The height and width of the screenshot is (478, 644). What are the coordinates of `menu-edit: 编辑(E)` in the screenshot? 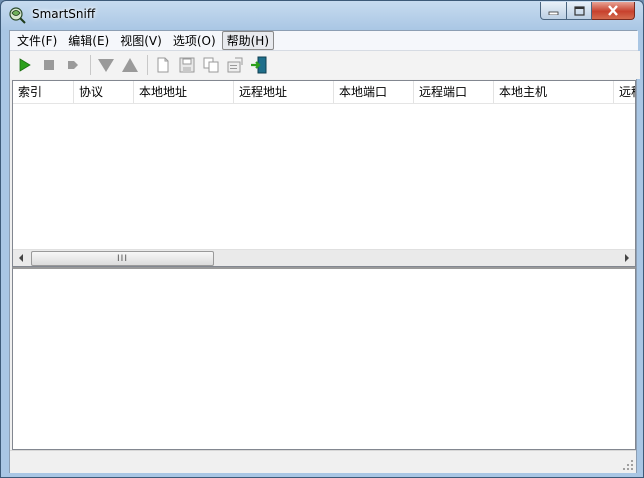 It's located at (88, 40).